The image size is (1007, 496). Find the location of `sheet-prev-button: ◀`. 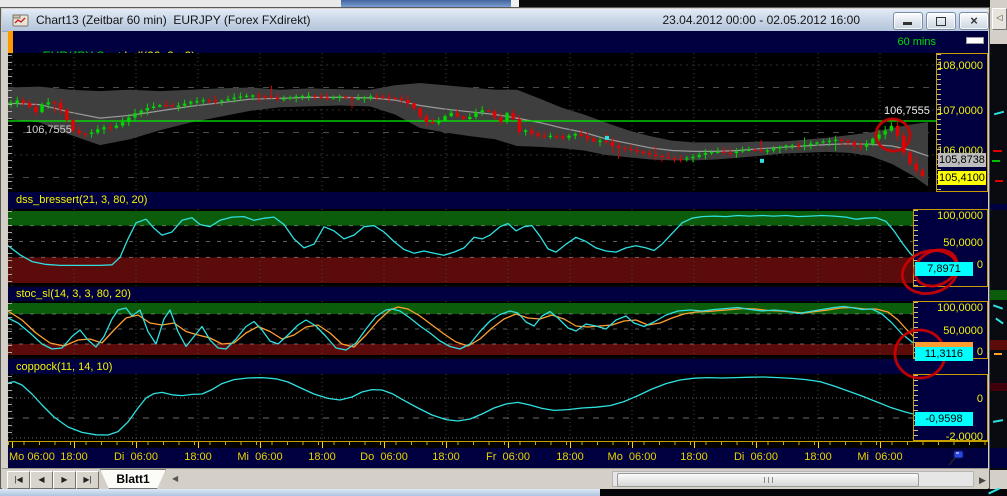

sheet-prev-button: ◀ is located at coordinates (41, 480).